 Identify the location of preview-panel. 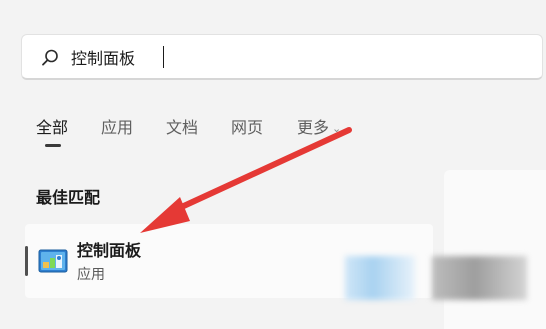
(495, 249).